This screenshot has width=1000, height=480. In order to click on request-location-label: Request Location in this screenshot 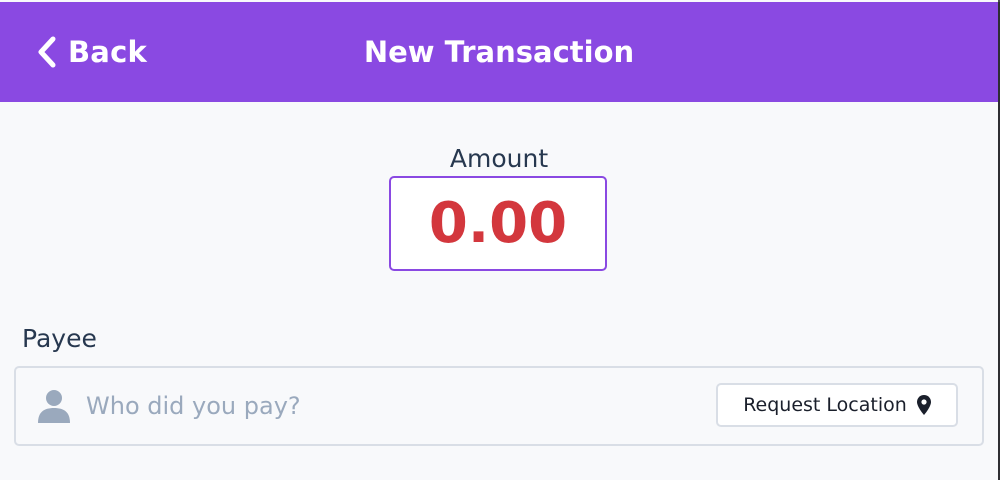, I will do `click(825, 405)`.